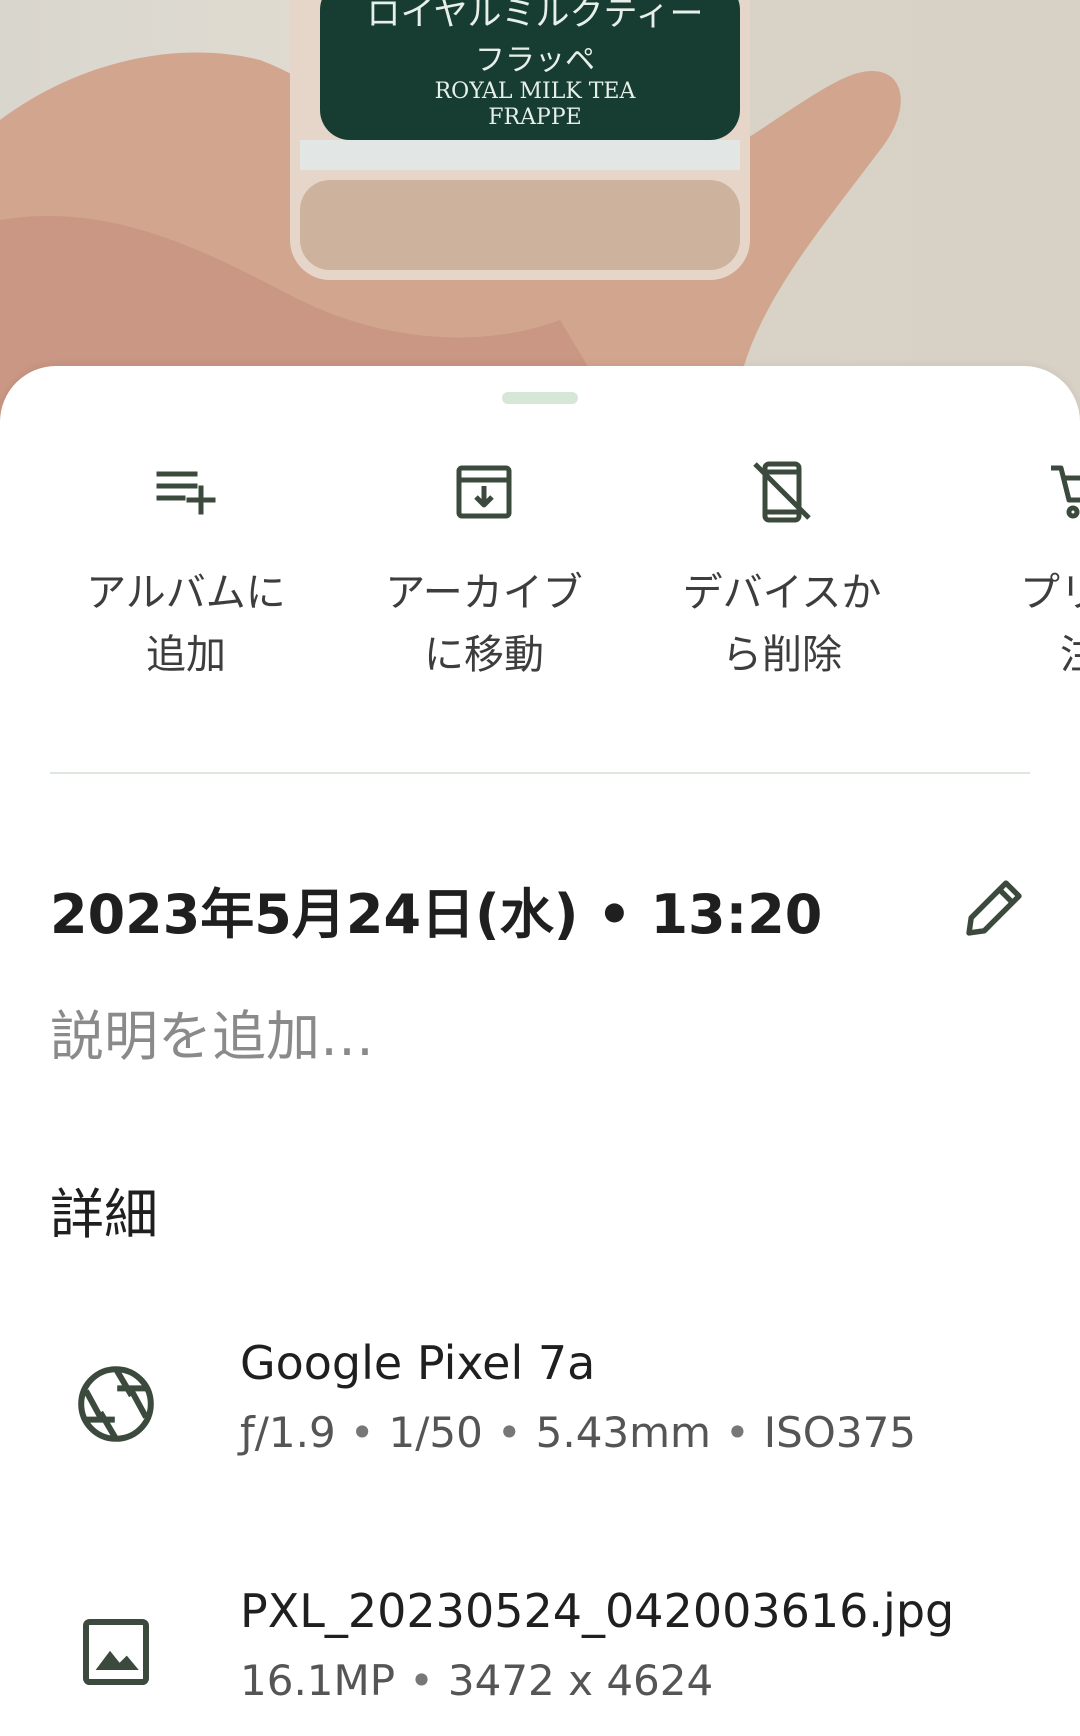 The width and height of the screenshot is (1080, 1736). I want to click on delete-from-device-button: デバイスか ら削除, so click(782, 571).